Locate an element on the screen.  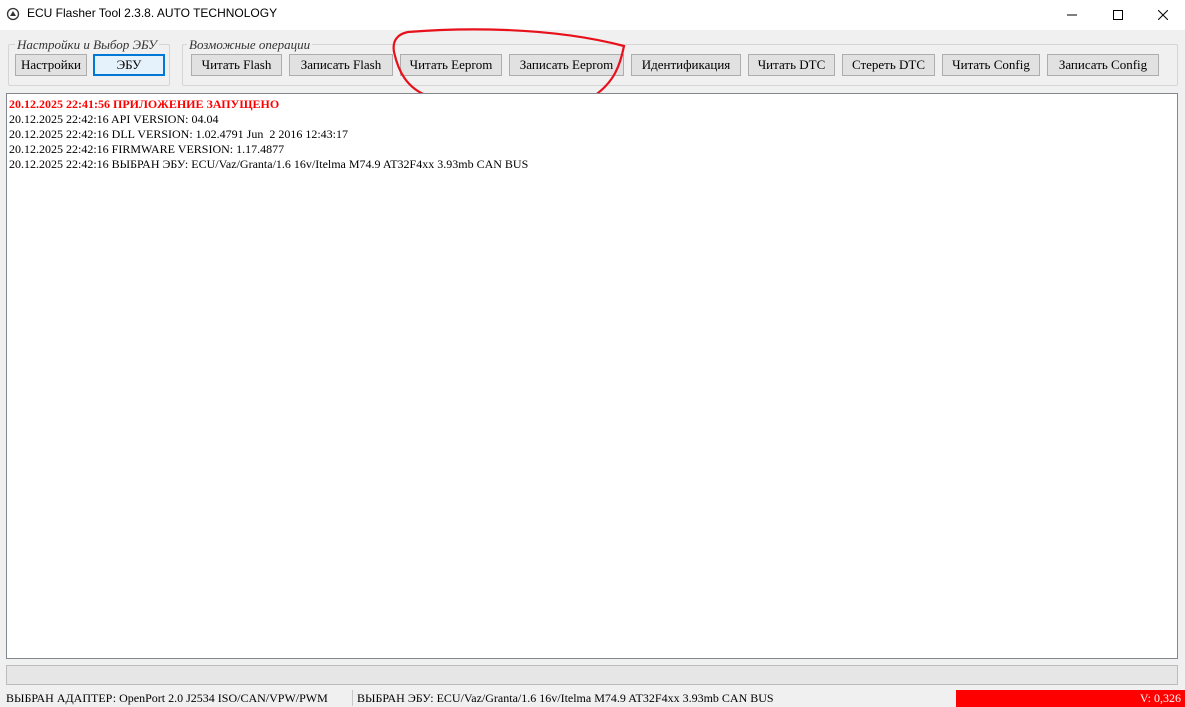
write-flash-button: Записать Flash is located at coordinates (341, 65).